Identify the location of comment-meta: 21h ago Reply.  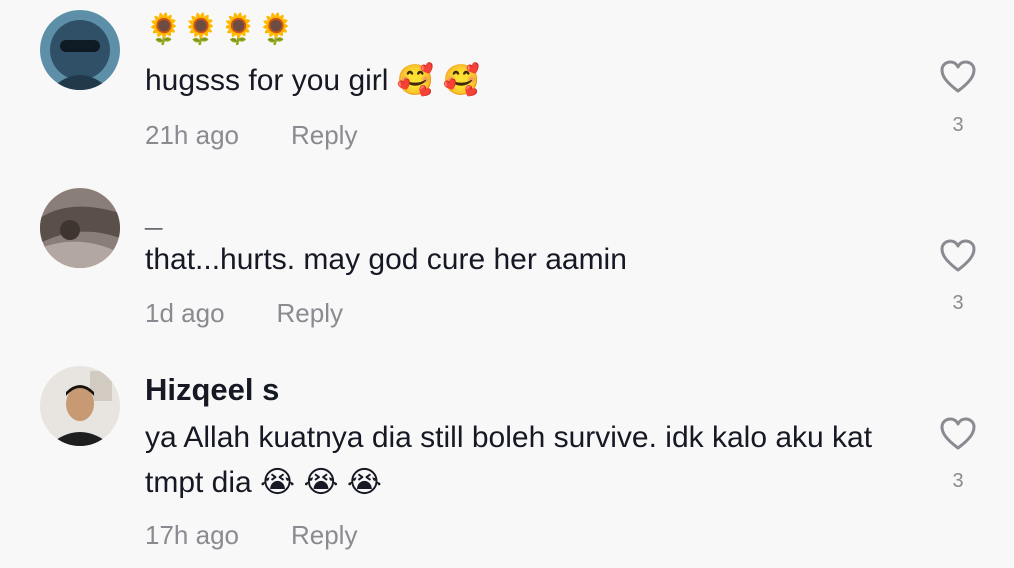
(251, 135).